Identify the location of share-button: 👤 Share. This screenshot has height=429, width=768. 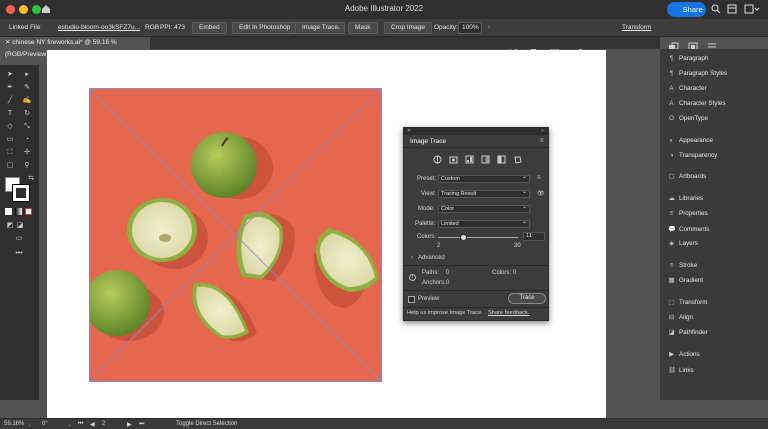
(686, 9).